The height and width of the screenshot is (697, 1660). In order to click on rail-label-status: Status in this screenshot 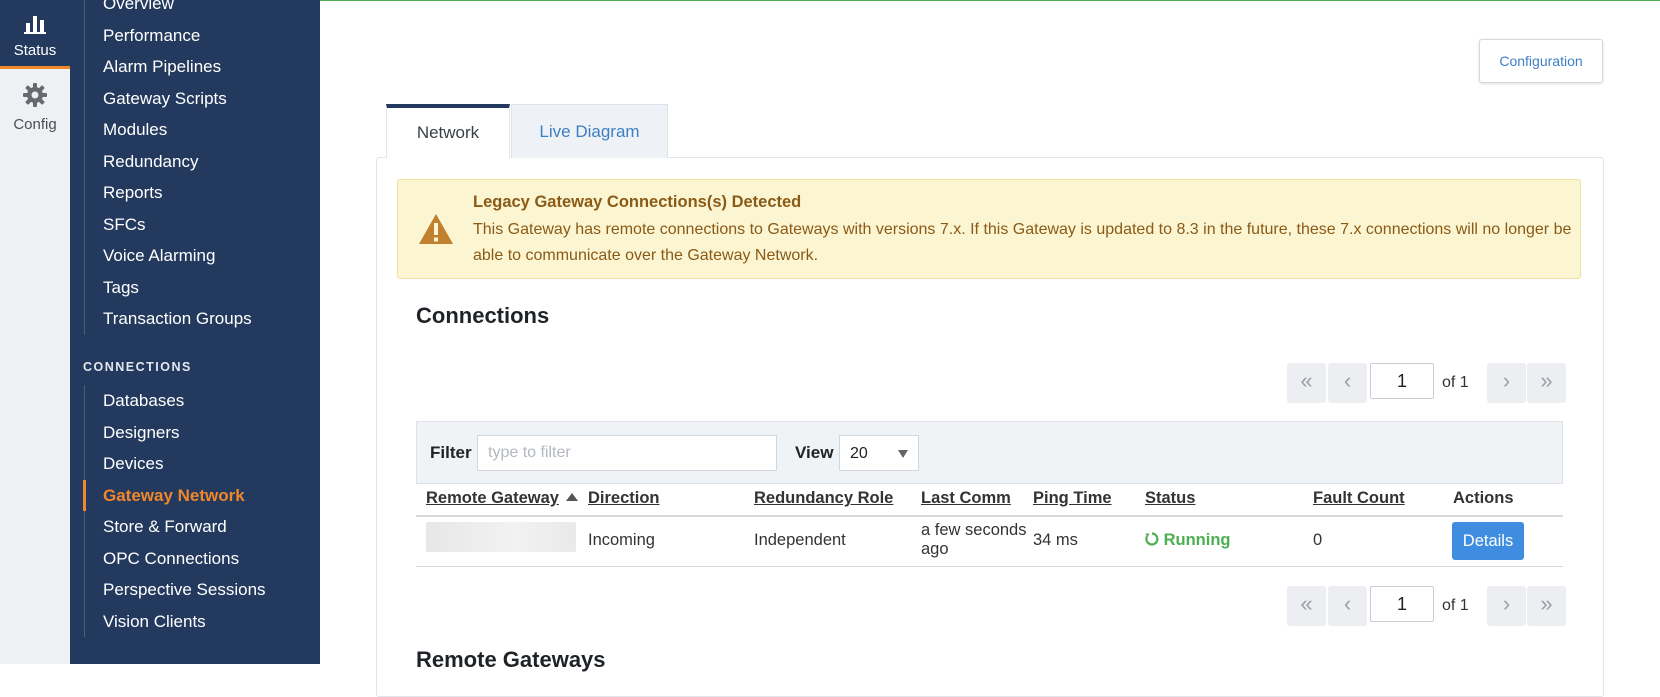, I will do `click(35, 50)`.